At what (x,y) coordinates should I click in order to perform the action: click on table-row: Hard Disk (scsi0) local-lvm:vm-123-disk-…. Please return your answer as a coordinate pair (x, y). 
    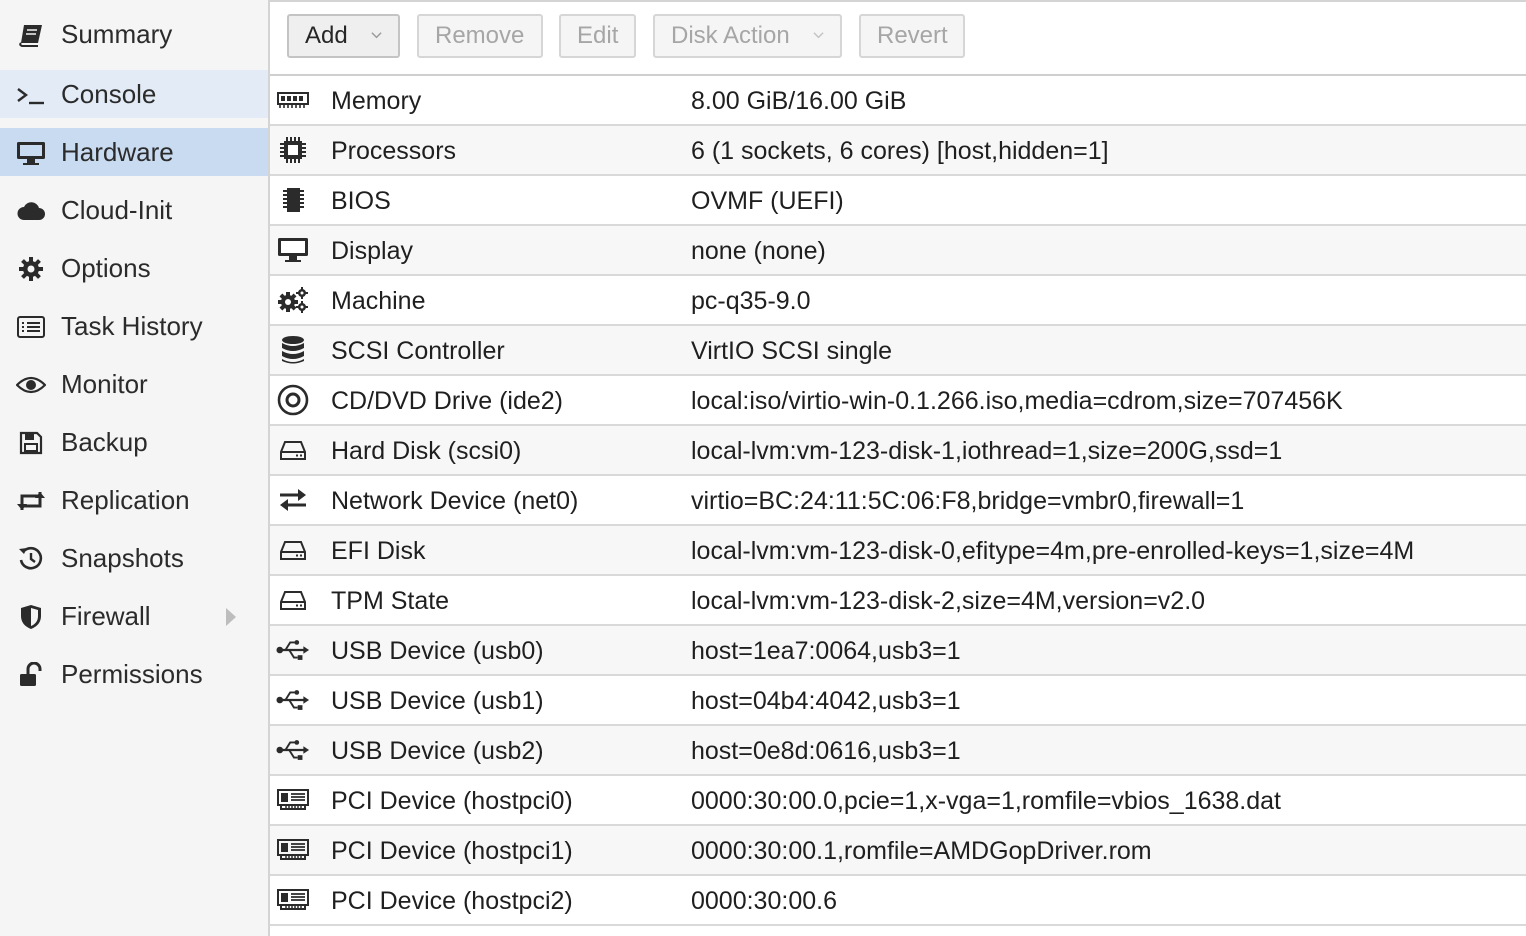
    Looking at the image, I should click on (898, 451).